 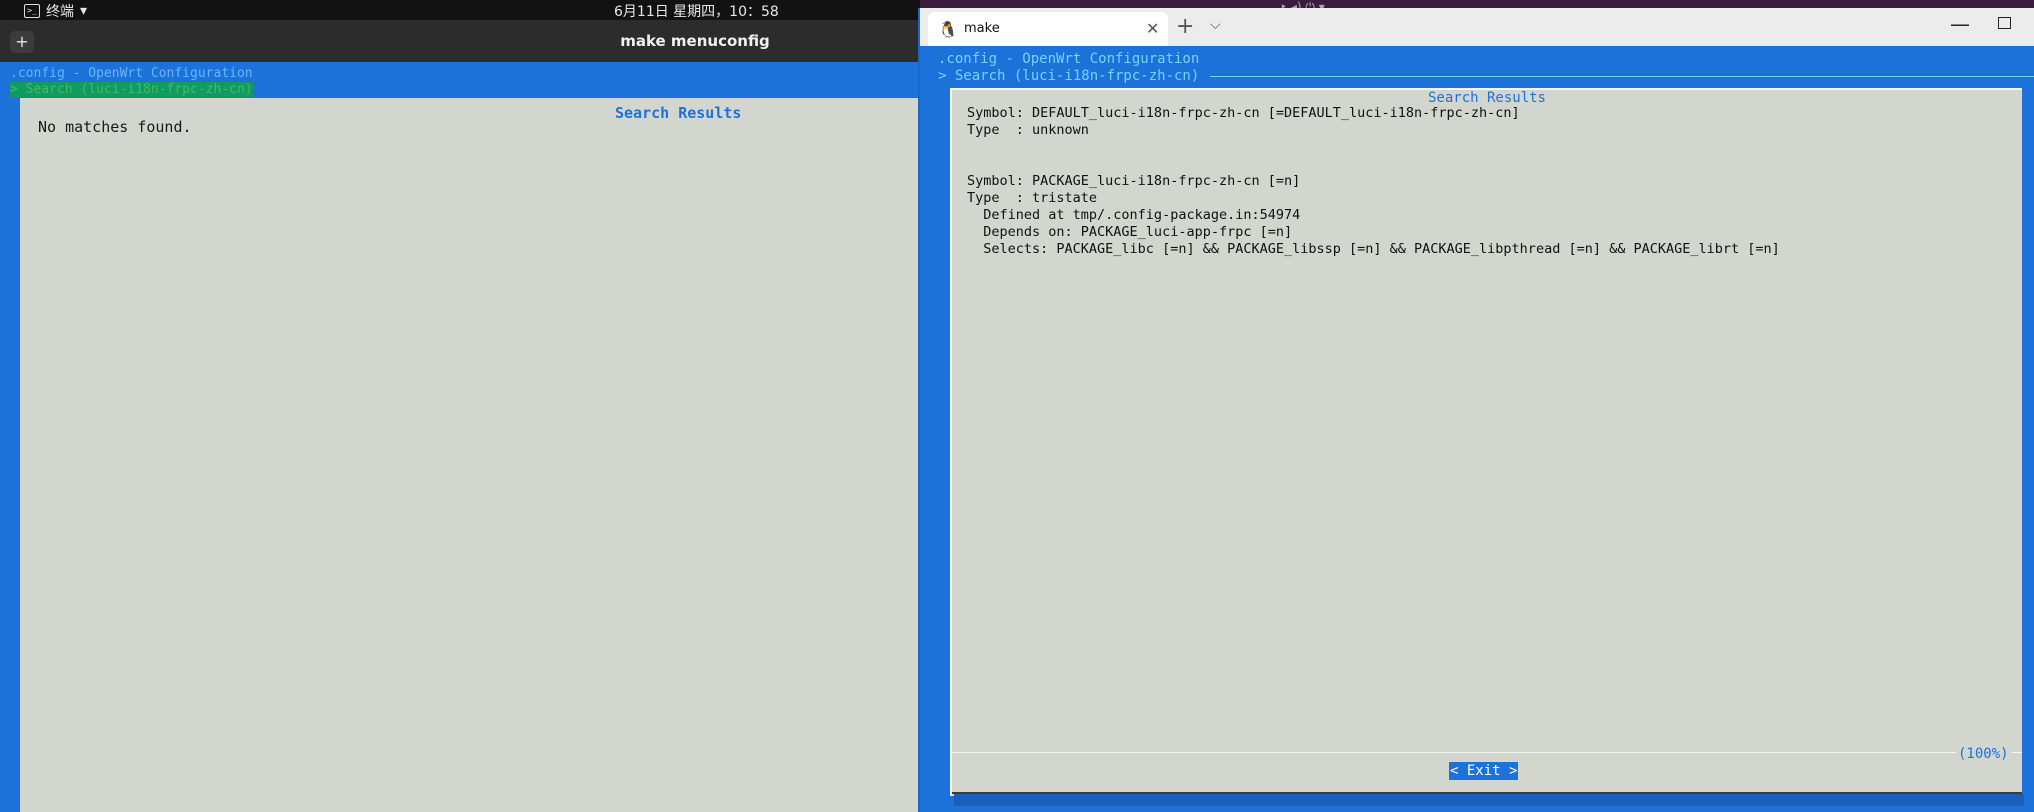 What do you see at coordinates (1048, 29) in the screenshot?
I see `tab-make: 🐧 make ✕` at bounding box center [1048, 29].